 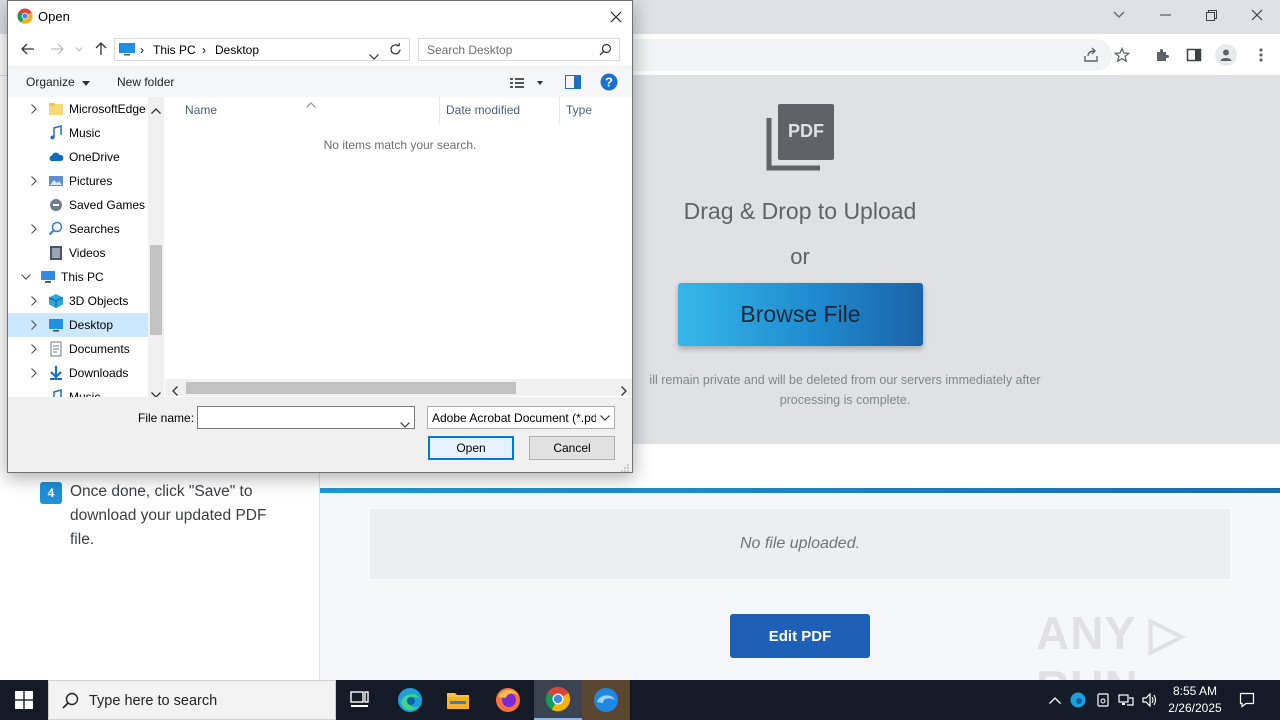 I want to click on volume-icon, so click(x=1150, y=700).